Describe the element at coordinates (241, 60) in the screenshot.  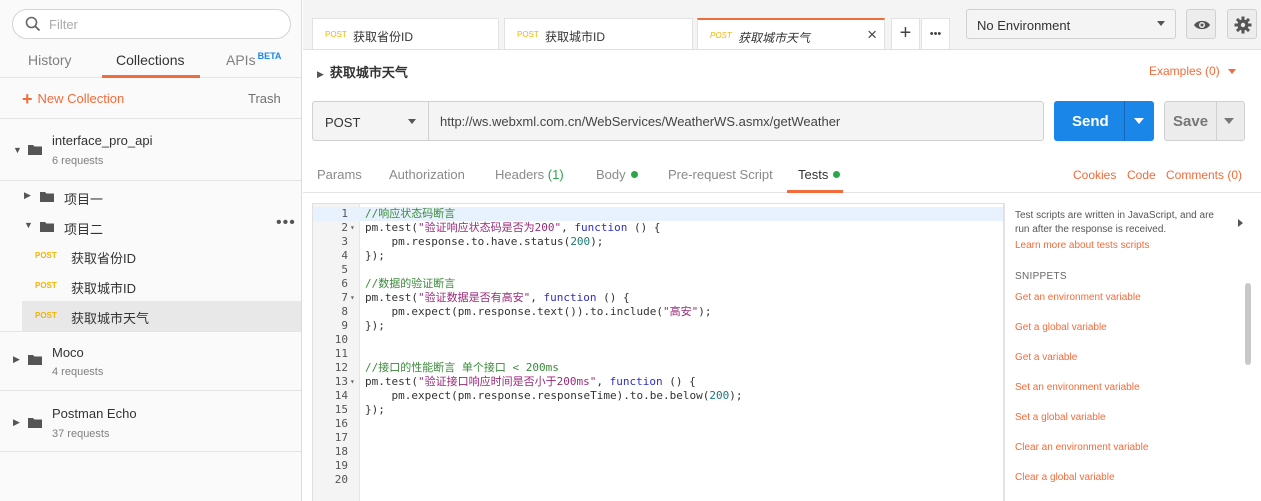
I see `tab-apis-label: APIs` at that location.